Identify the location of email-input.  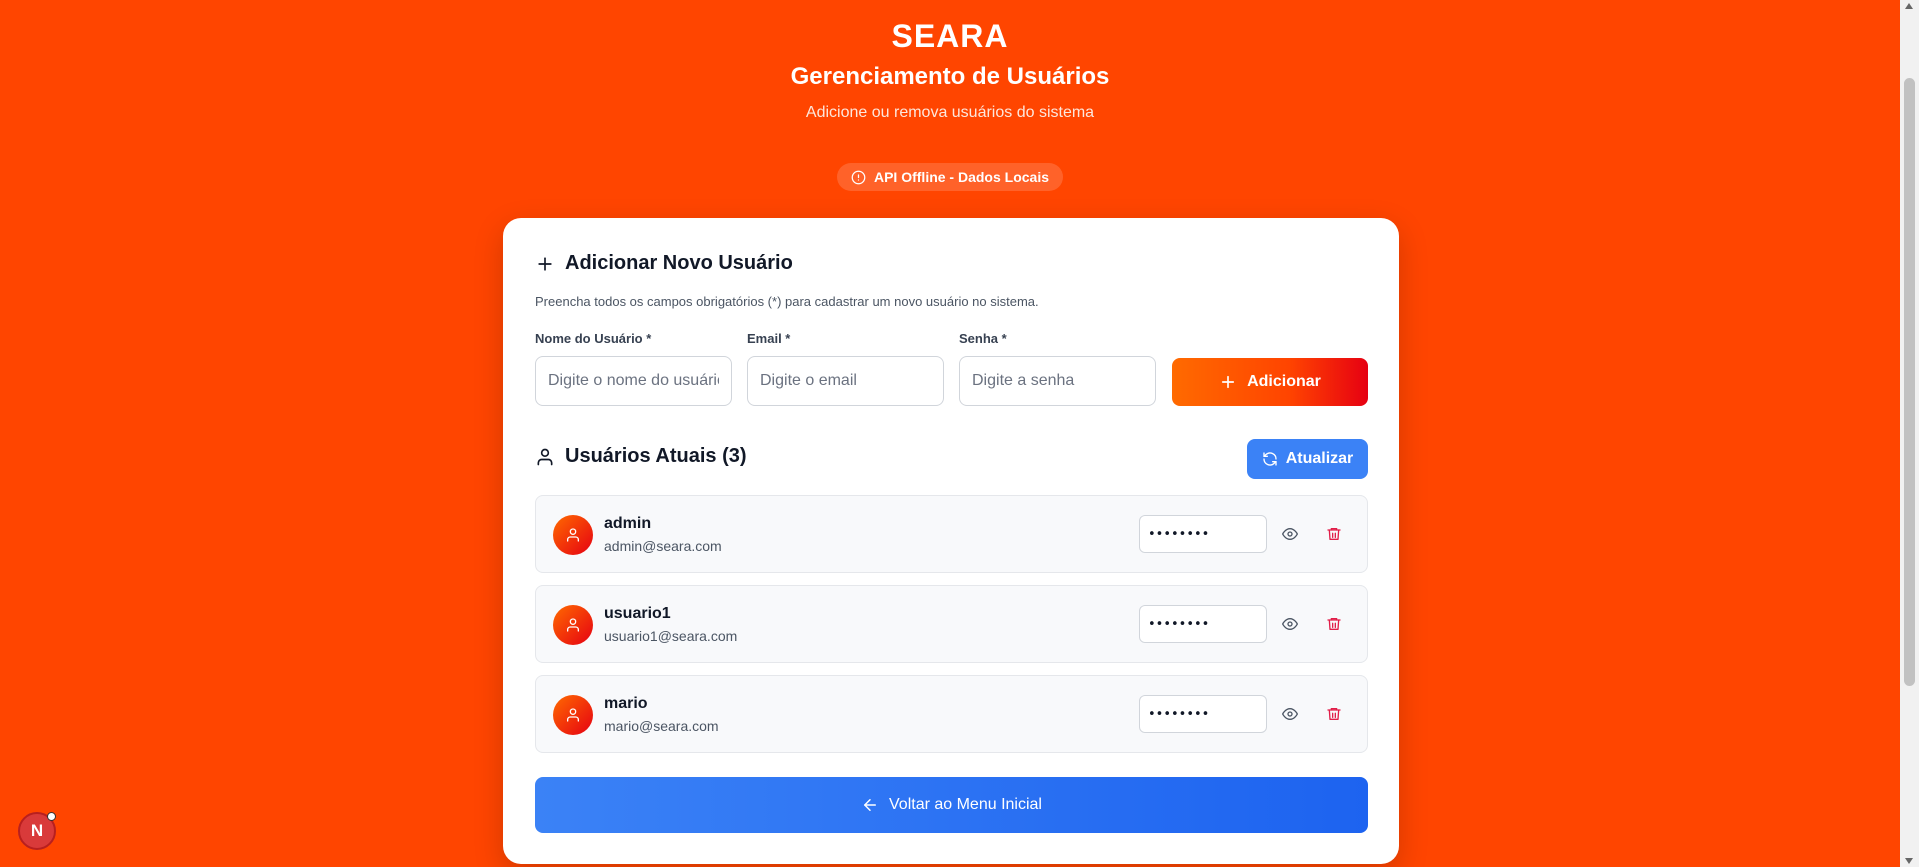
(845, 381).